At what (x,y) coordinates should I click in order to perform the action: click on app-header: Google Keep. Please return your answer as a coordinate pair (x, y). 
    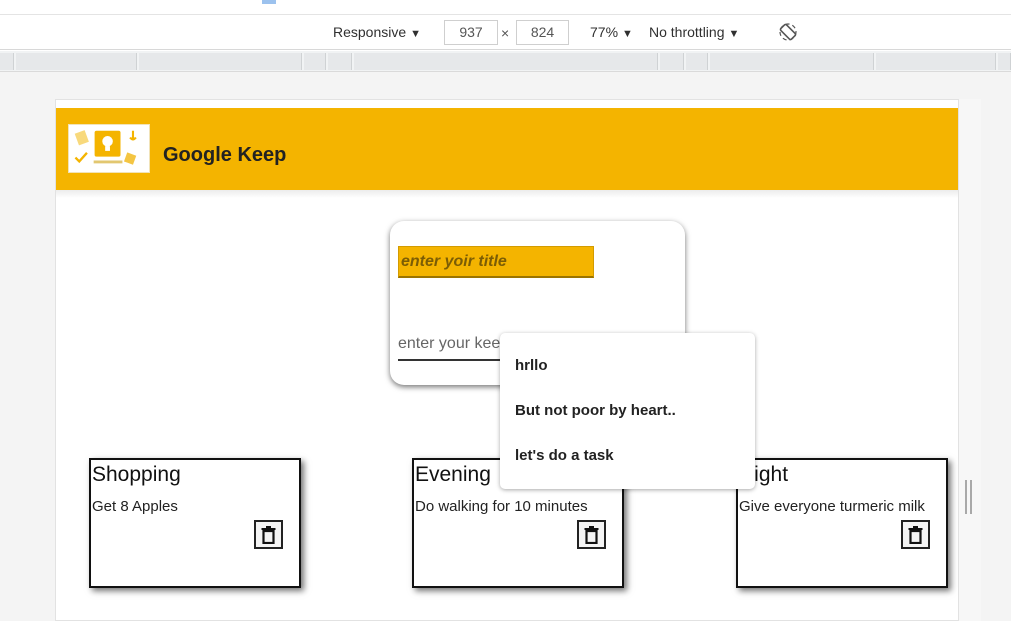
    Looking at the image, I should click on (507, 149).